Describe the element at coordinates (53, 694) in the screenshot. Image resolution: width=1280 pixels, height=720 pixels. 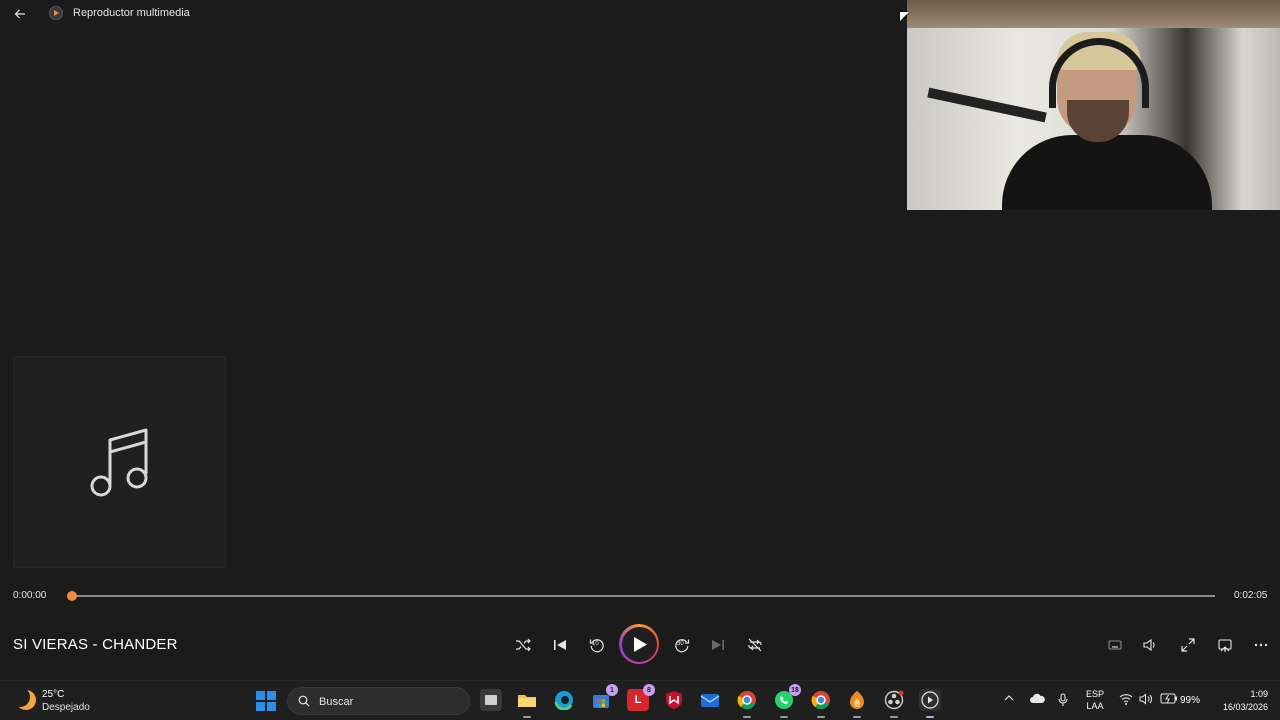
I see `weather-temperature: 25°C` at that location.